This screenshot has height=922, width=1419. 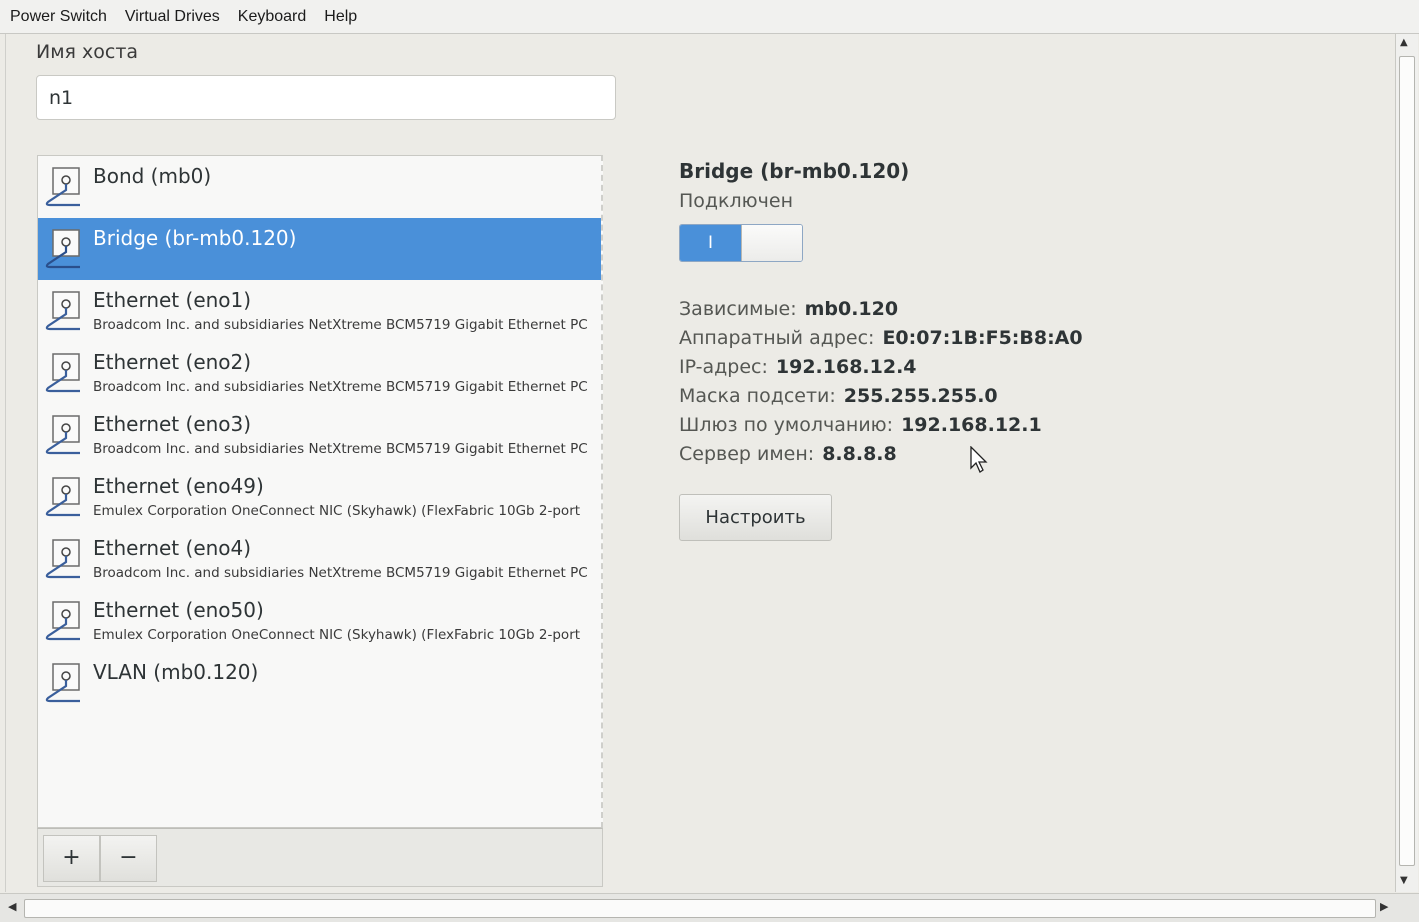 What do you see at coordinates (982, 338) in the screenshot?
I see `property-value: E0:07:1B:F5:B8:A0` at bounding box center [982, 338].